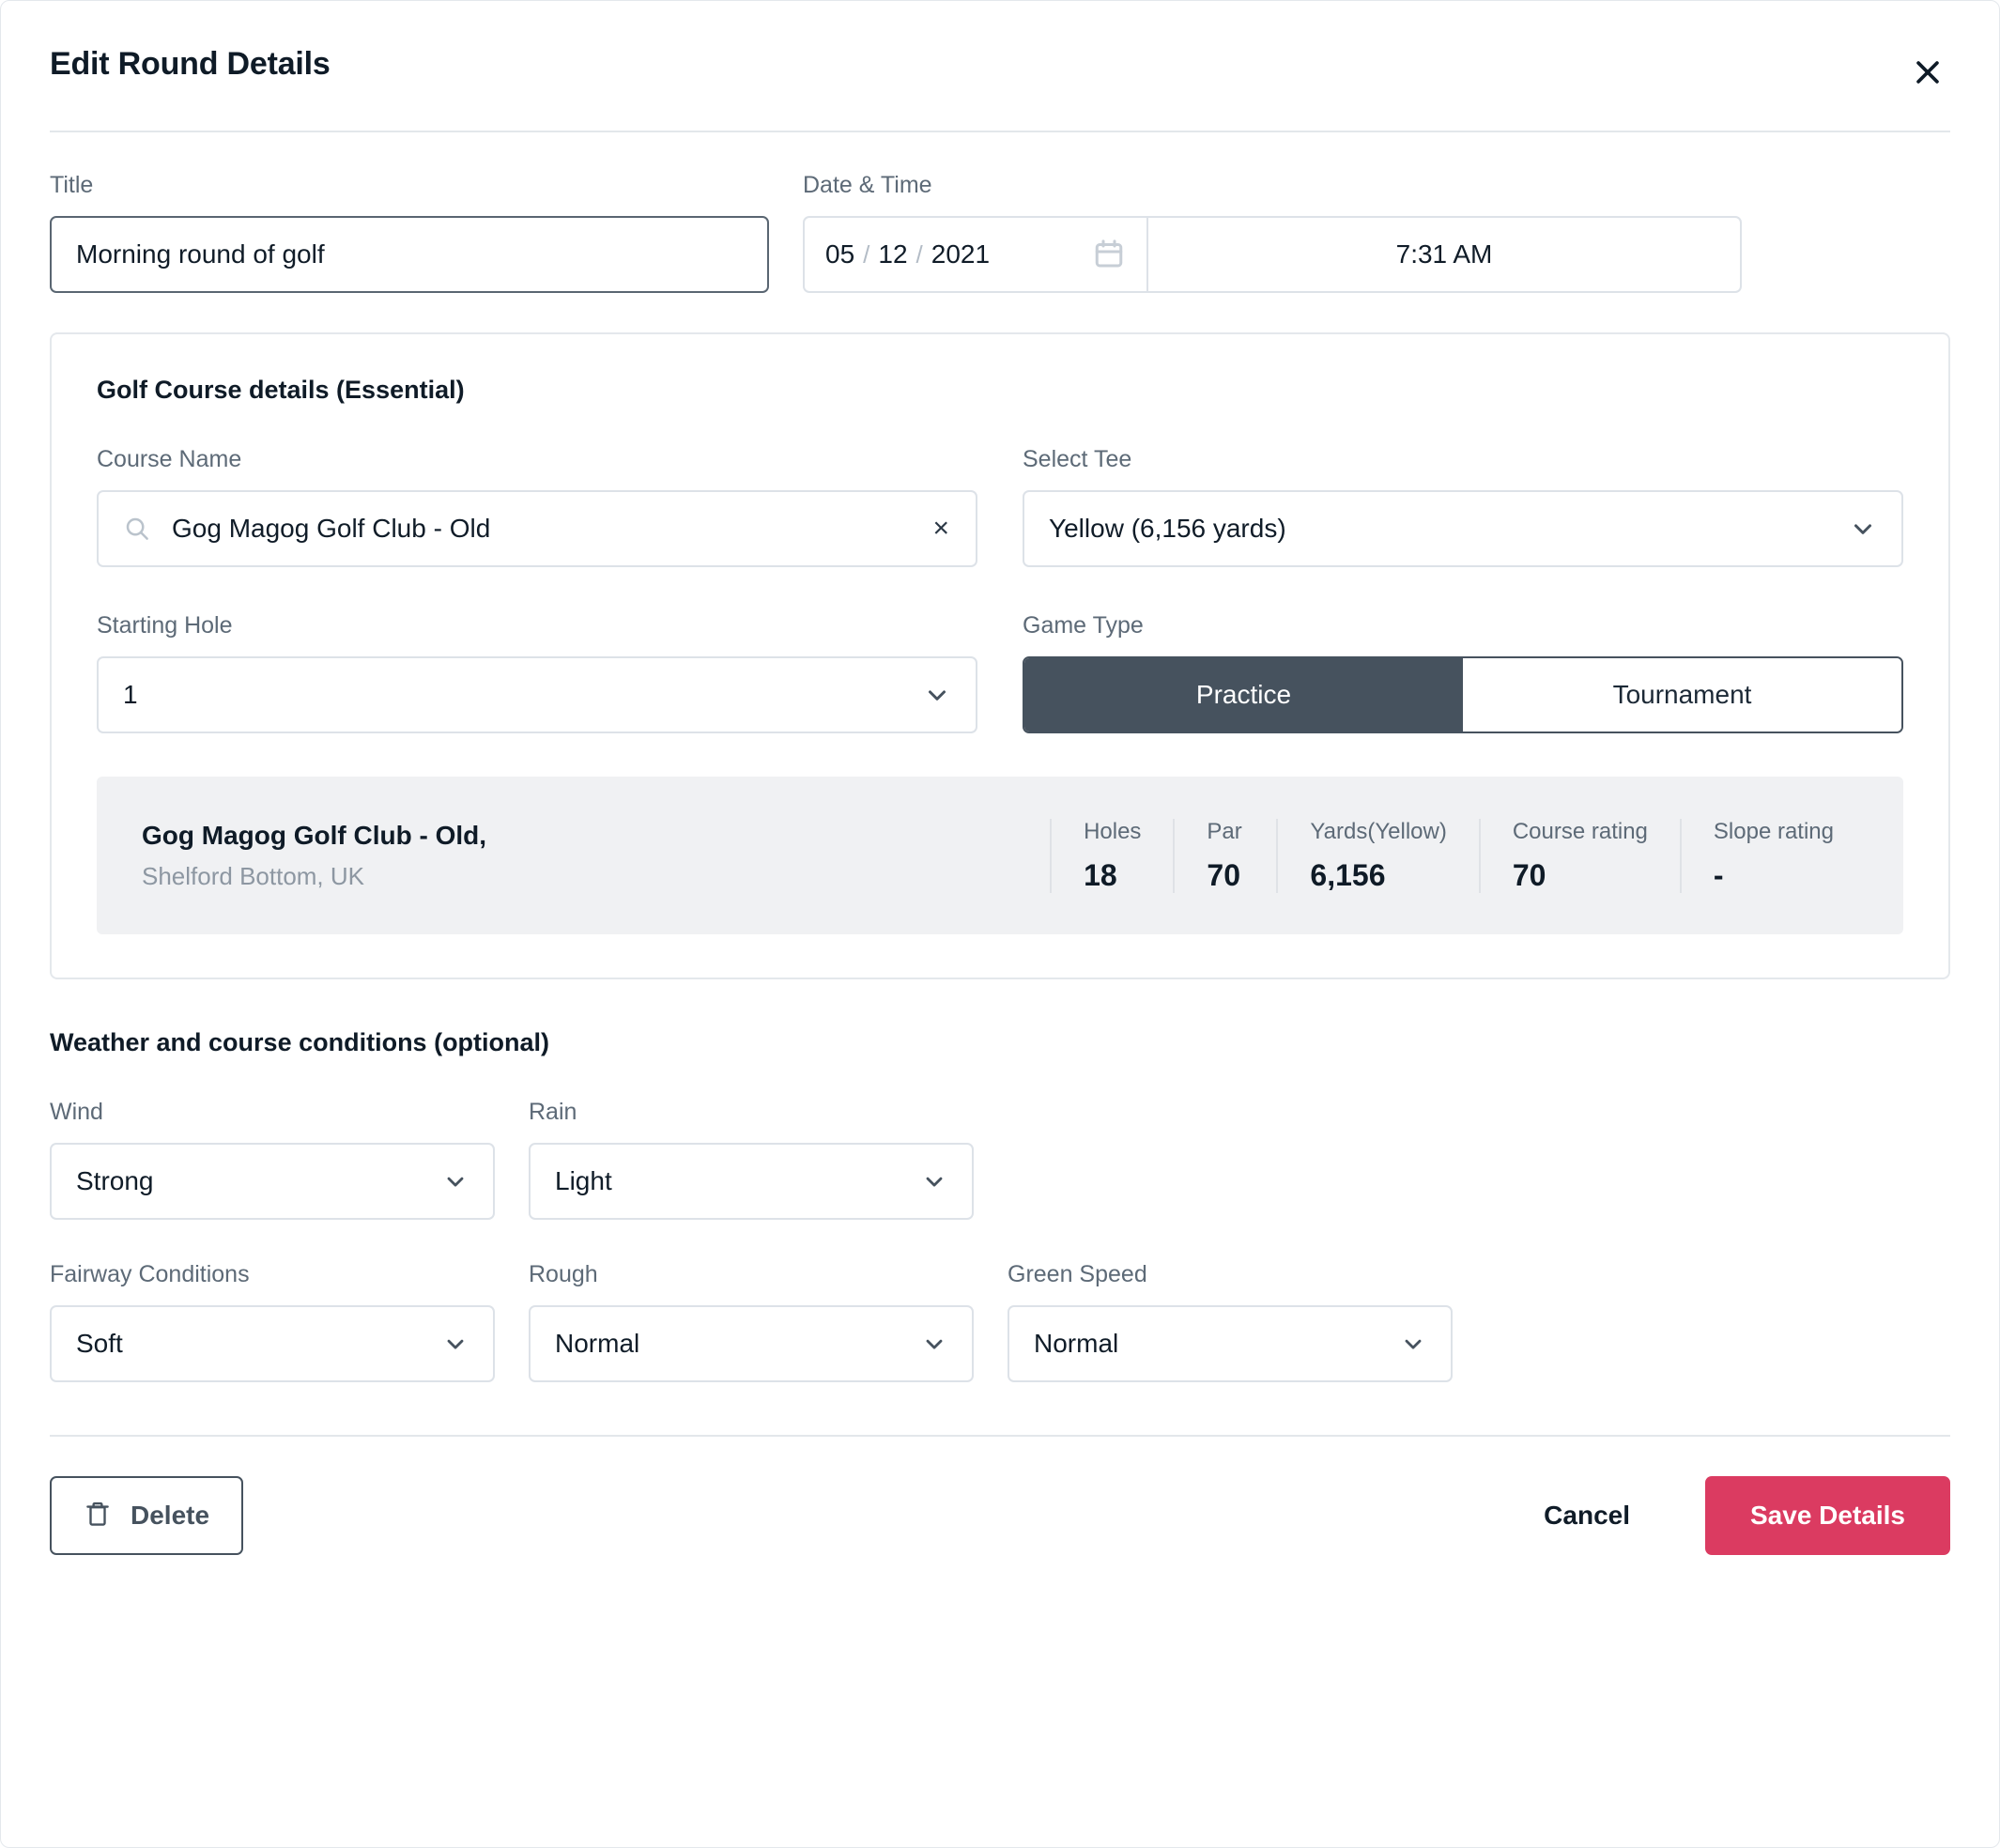  What do you see at coordinates (563, 1274) in the screenshot?
I see `rough-label: Rough` at bounding box center [563, 1274].